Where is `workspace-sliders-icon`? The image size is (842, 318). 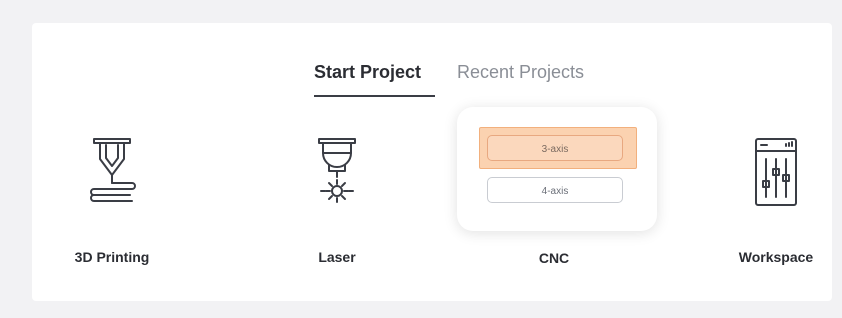
workspace-sliders-icon is located at coordinates (776, 172).